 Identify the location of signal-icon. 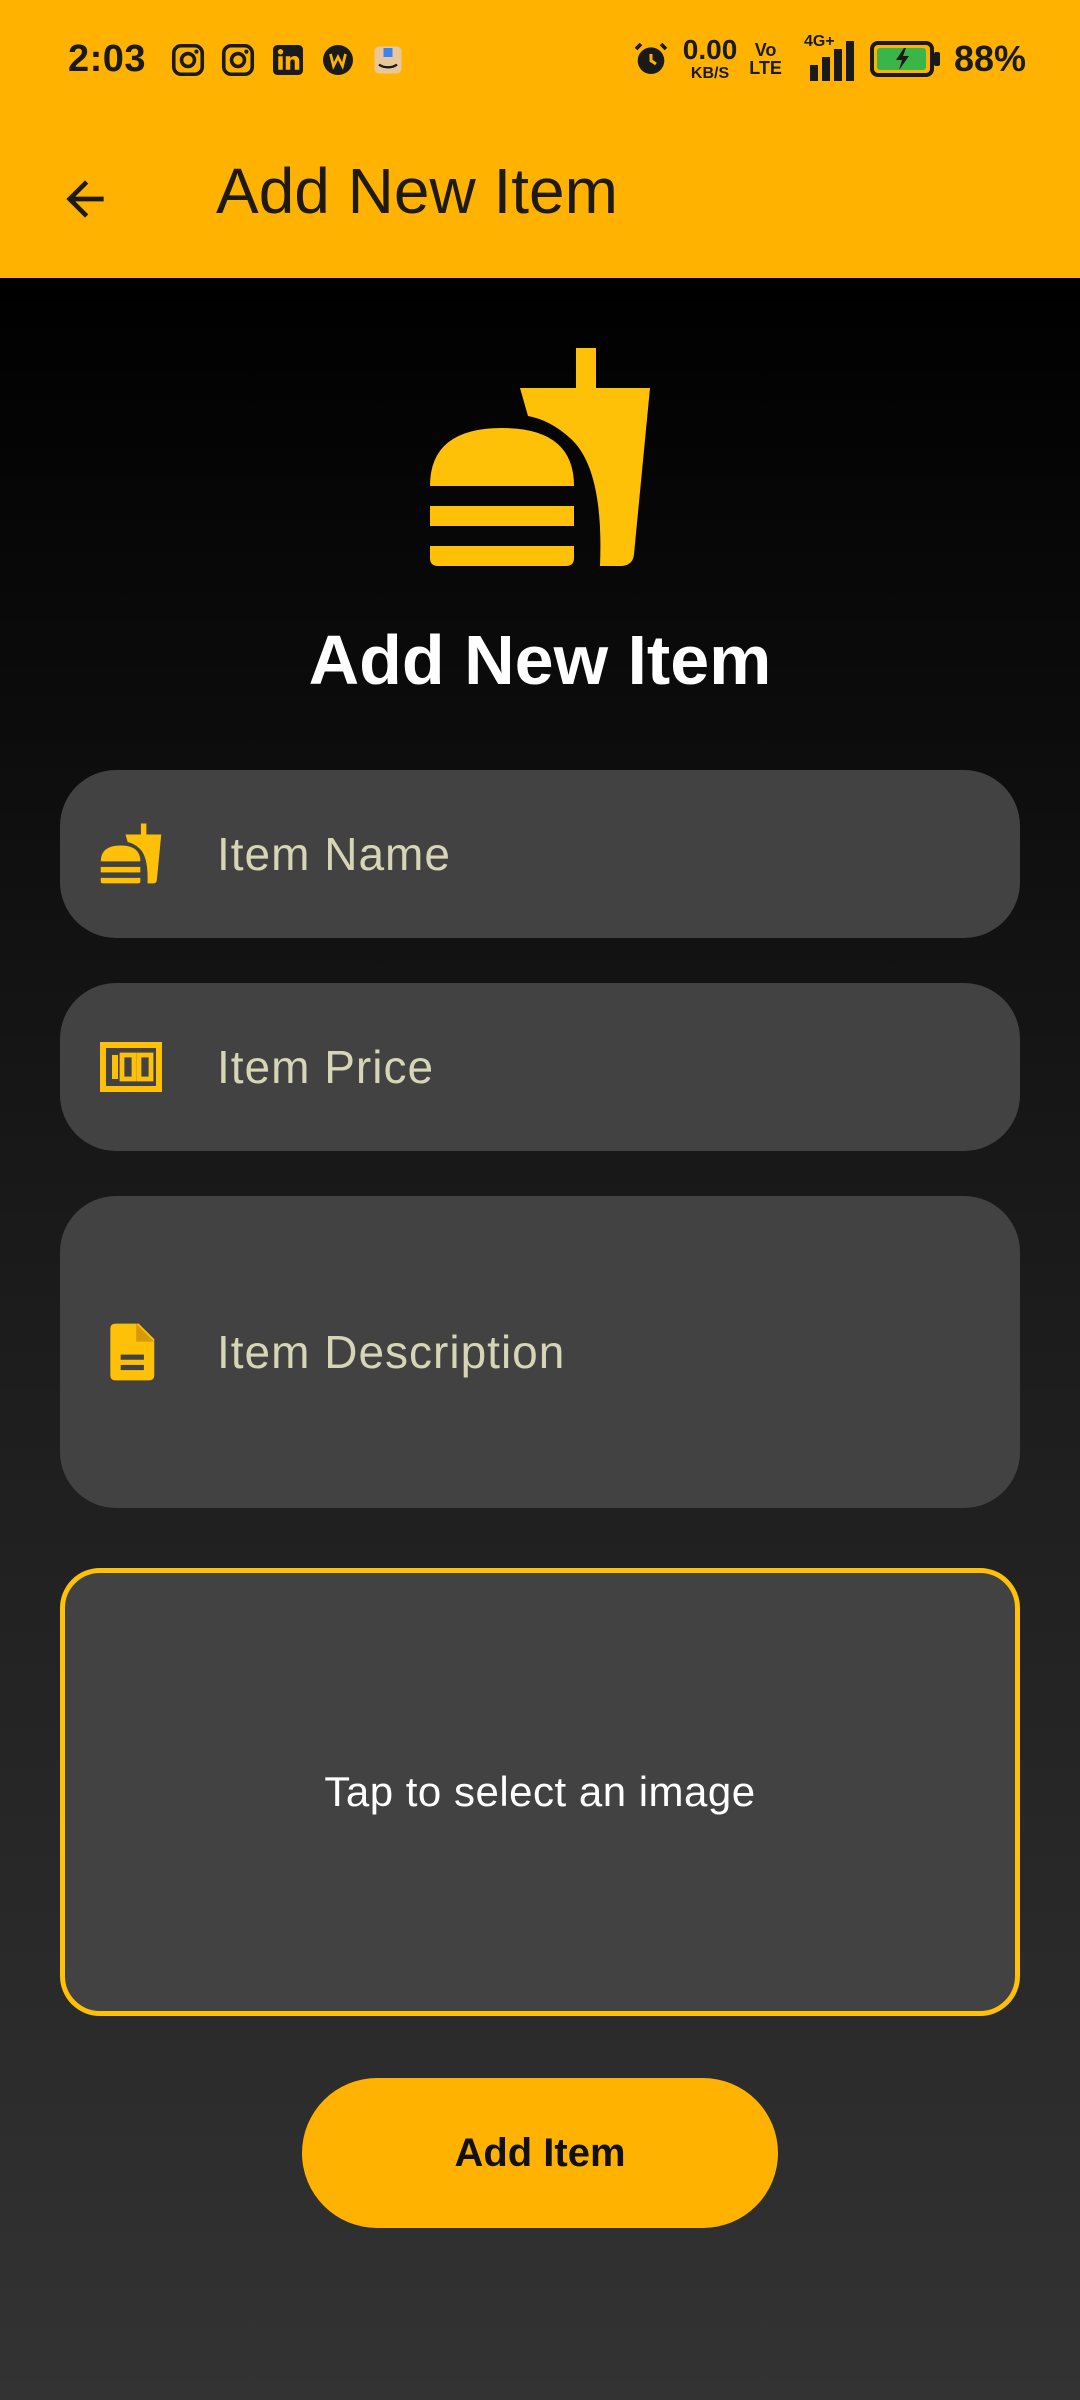
(831, 61).